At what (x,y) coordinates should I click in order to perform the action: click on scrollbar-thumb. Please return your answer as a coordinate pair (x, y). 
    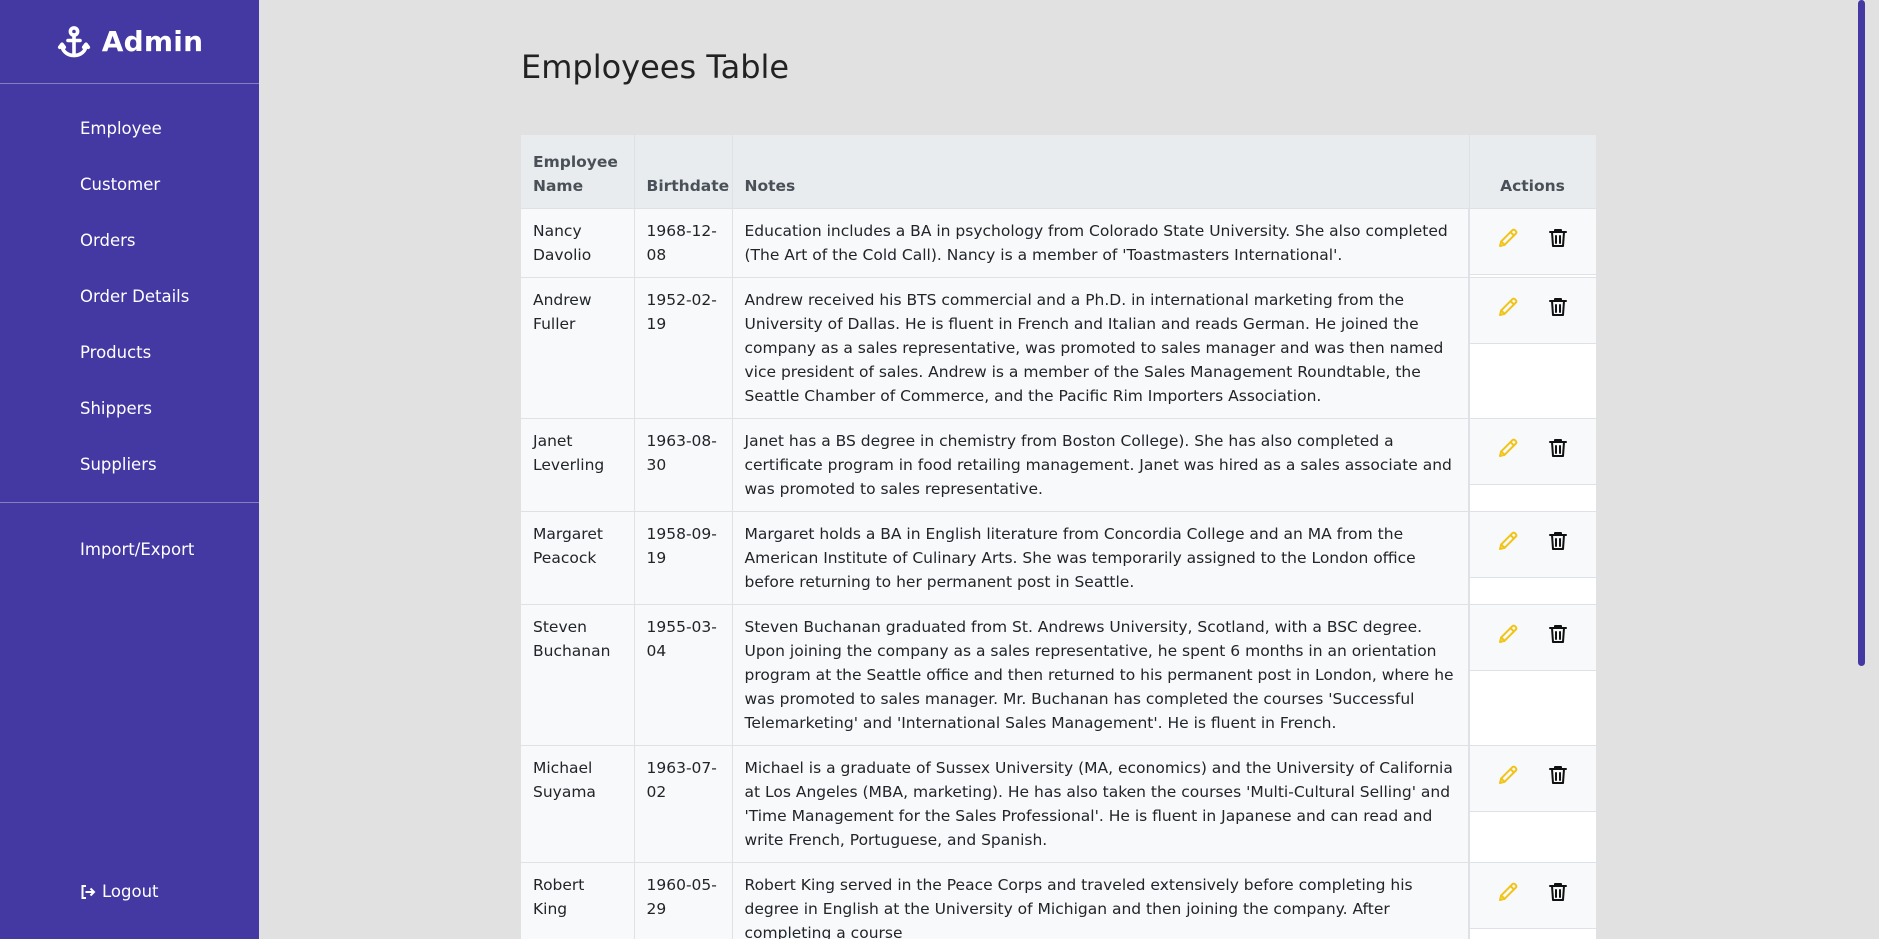
    Looking at the image, I should click on (1861, 333).